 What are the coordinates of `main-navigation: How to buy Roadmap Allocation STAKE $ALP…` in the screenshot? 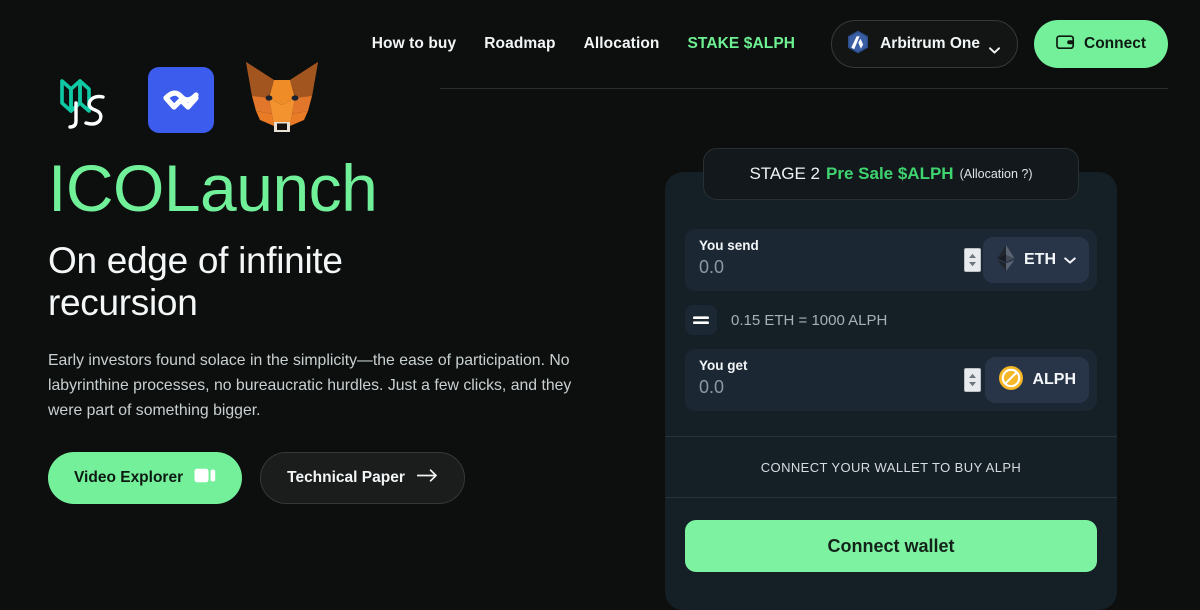 It's located at (583, 44).